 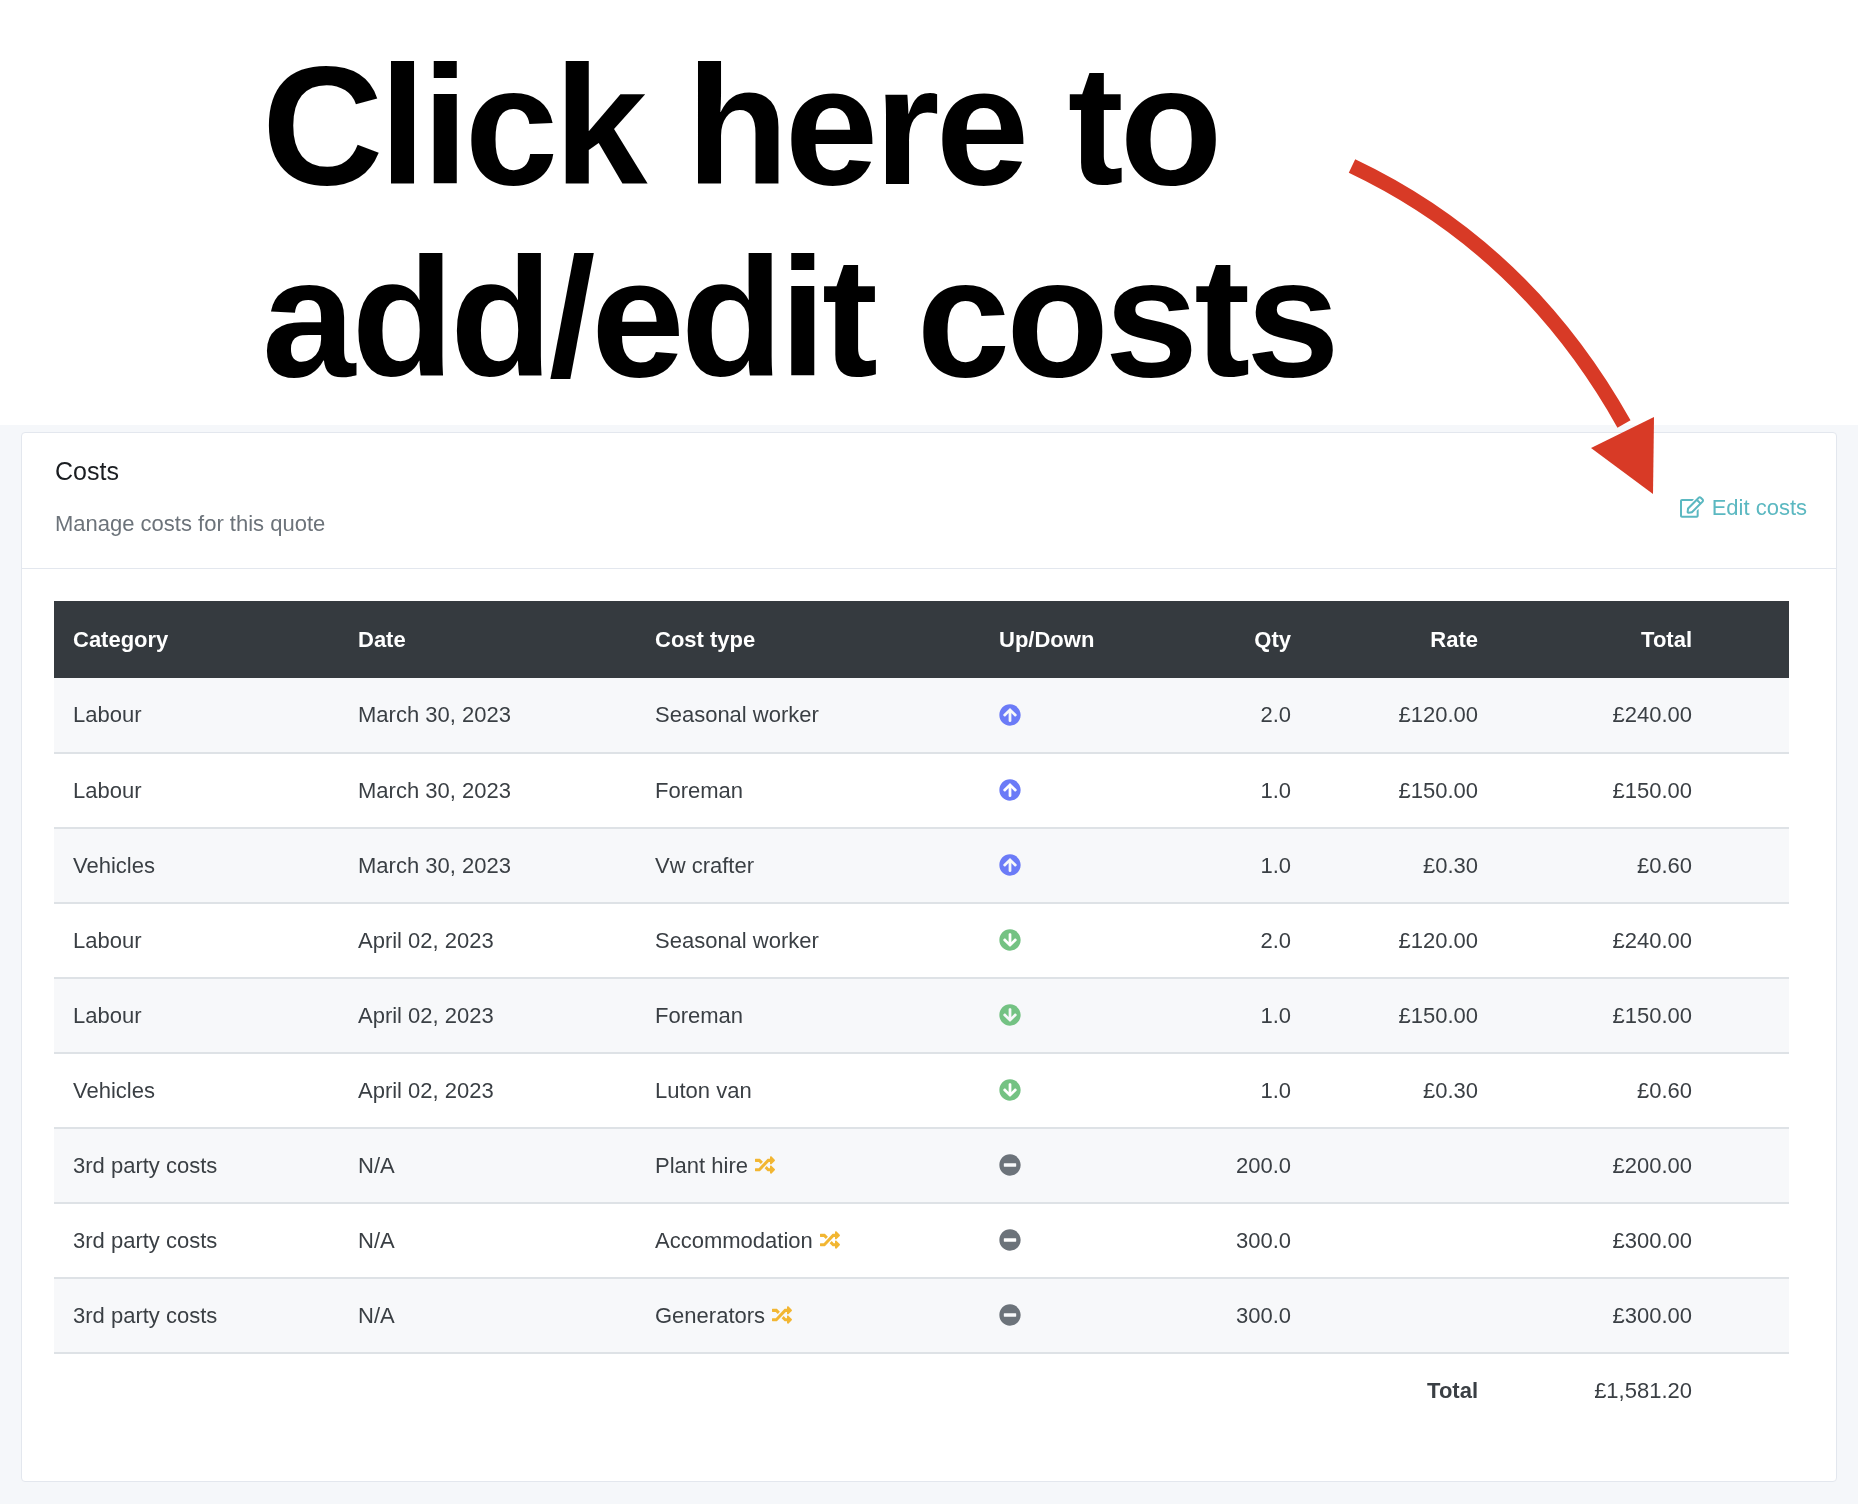 What do you see at coordinates (1403, 1389) in the screenshot?
I see `total-label: Total` at bounding box center [1403, 1389].